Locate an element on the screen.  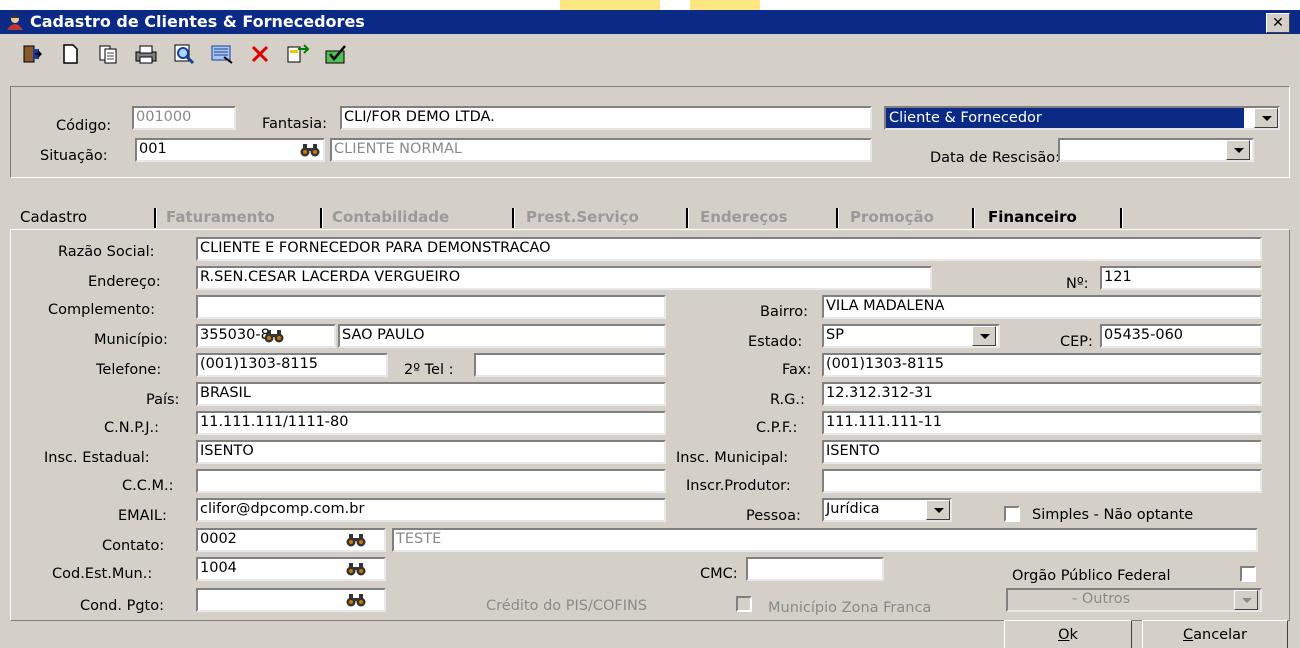
estado-label: Estado: is located at coordinates (775, 342).